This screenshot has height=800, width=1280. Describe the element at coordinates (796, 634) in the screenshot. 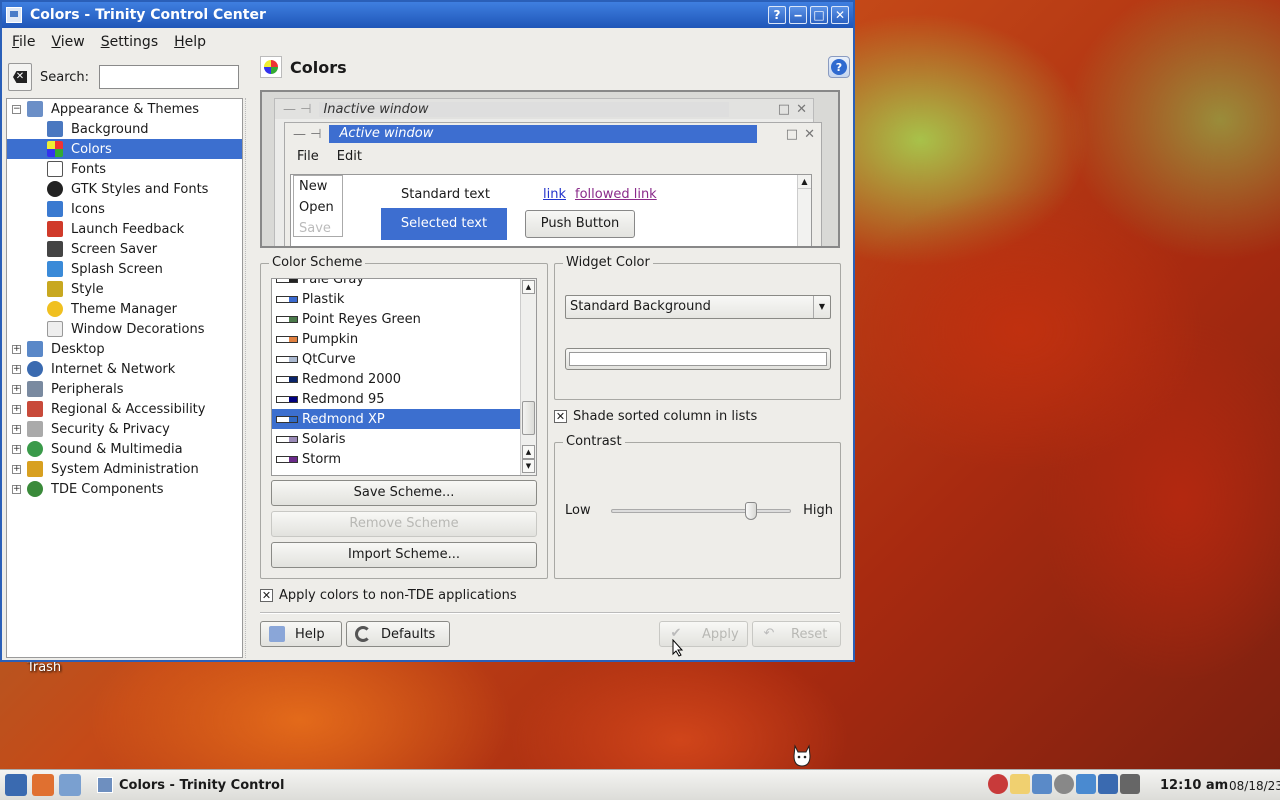

I see `reset-button: ↶ Reset` at that location.